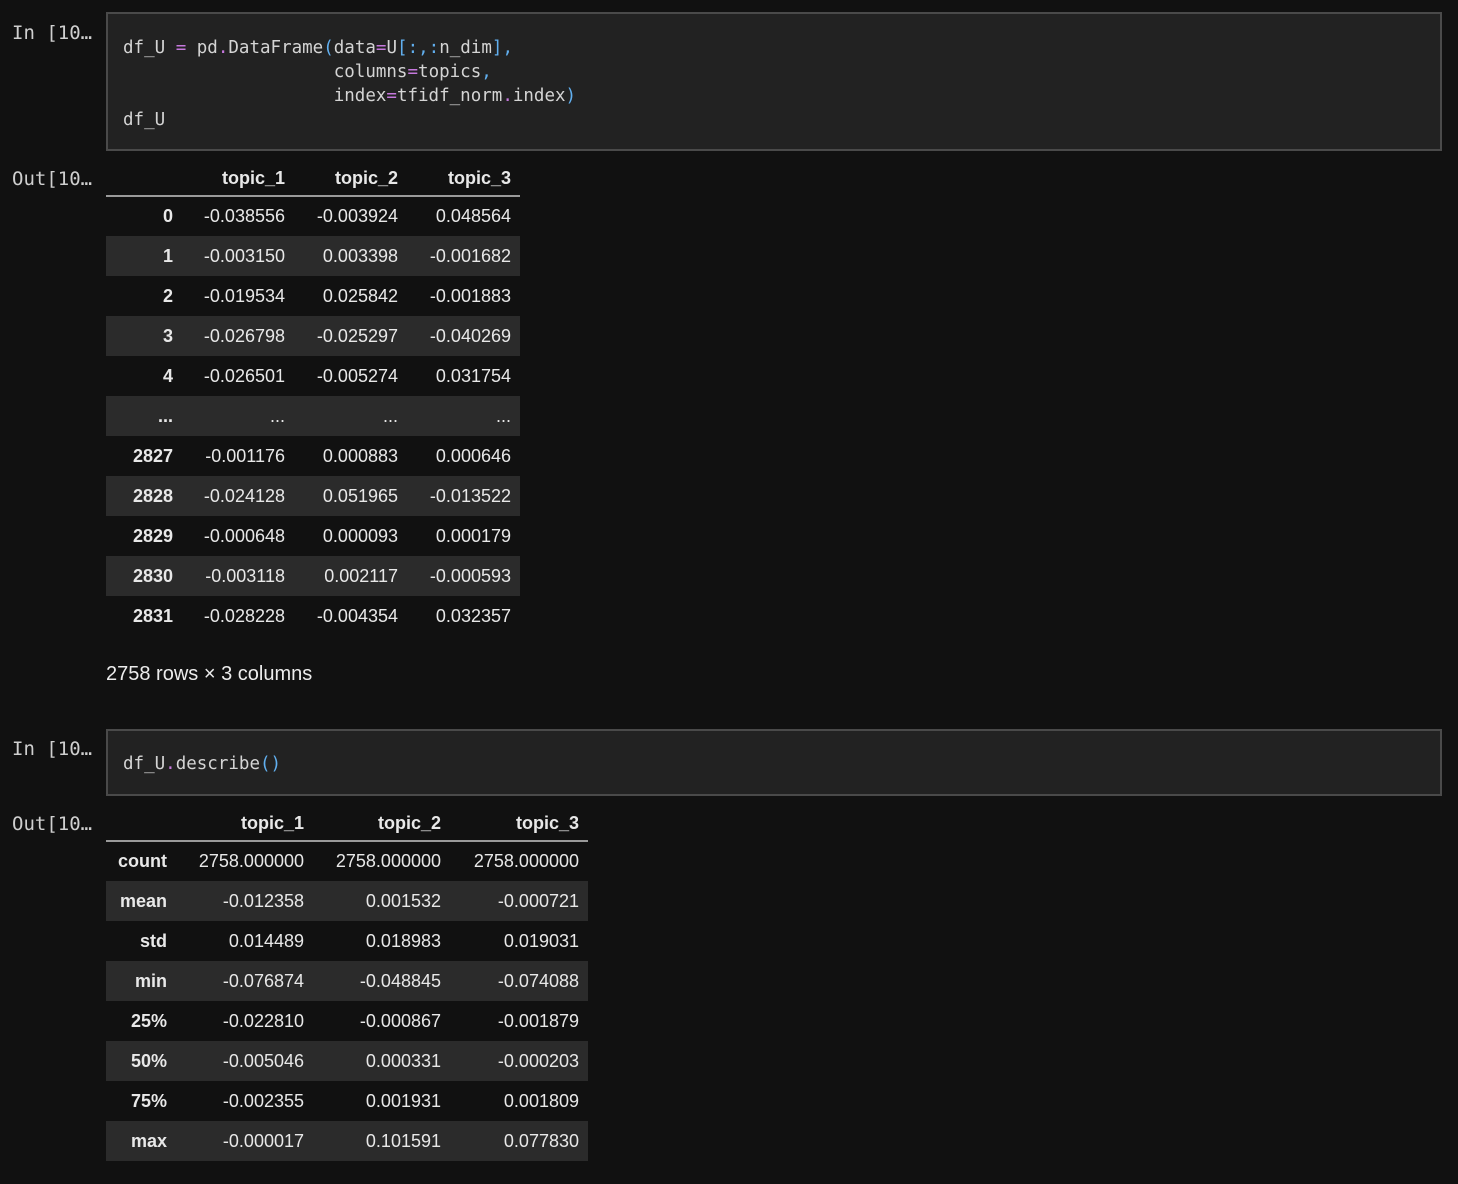 The height and width of the screenshot is (1184, 1458). What do you see at coordinates (152, 575) in the screenshot?
I see `row-index: 2830` at bounding box center [152, 575].